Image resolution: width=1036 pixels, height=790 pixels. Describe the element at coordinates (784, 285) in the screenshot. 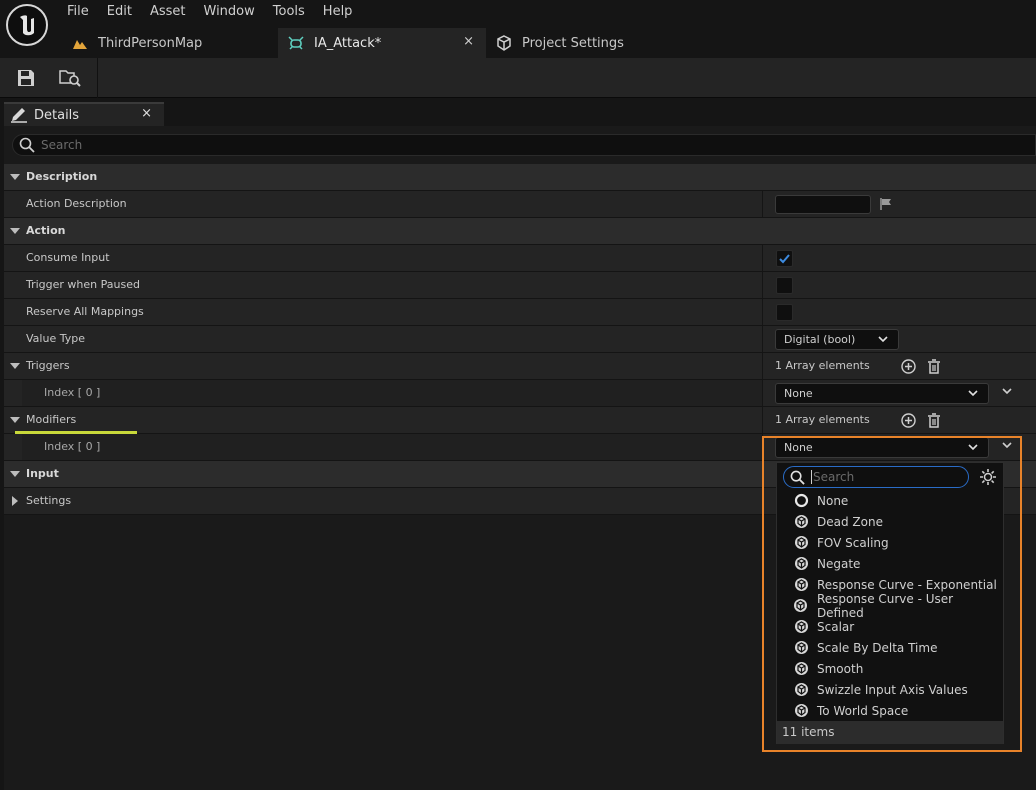

I see `trigger-when-paused-checkbox` at that location.